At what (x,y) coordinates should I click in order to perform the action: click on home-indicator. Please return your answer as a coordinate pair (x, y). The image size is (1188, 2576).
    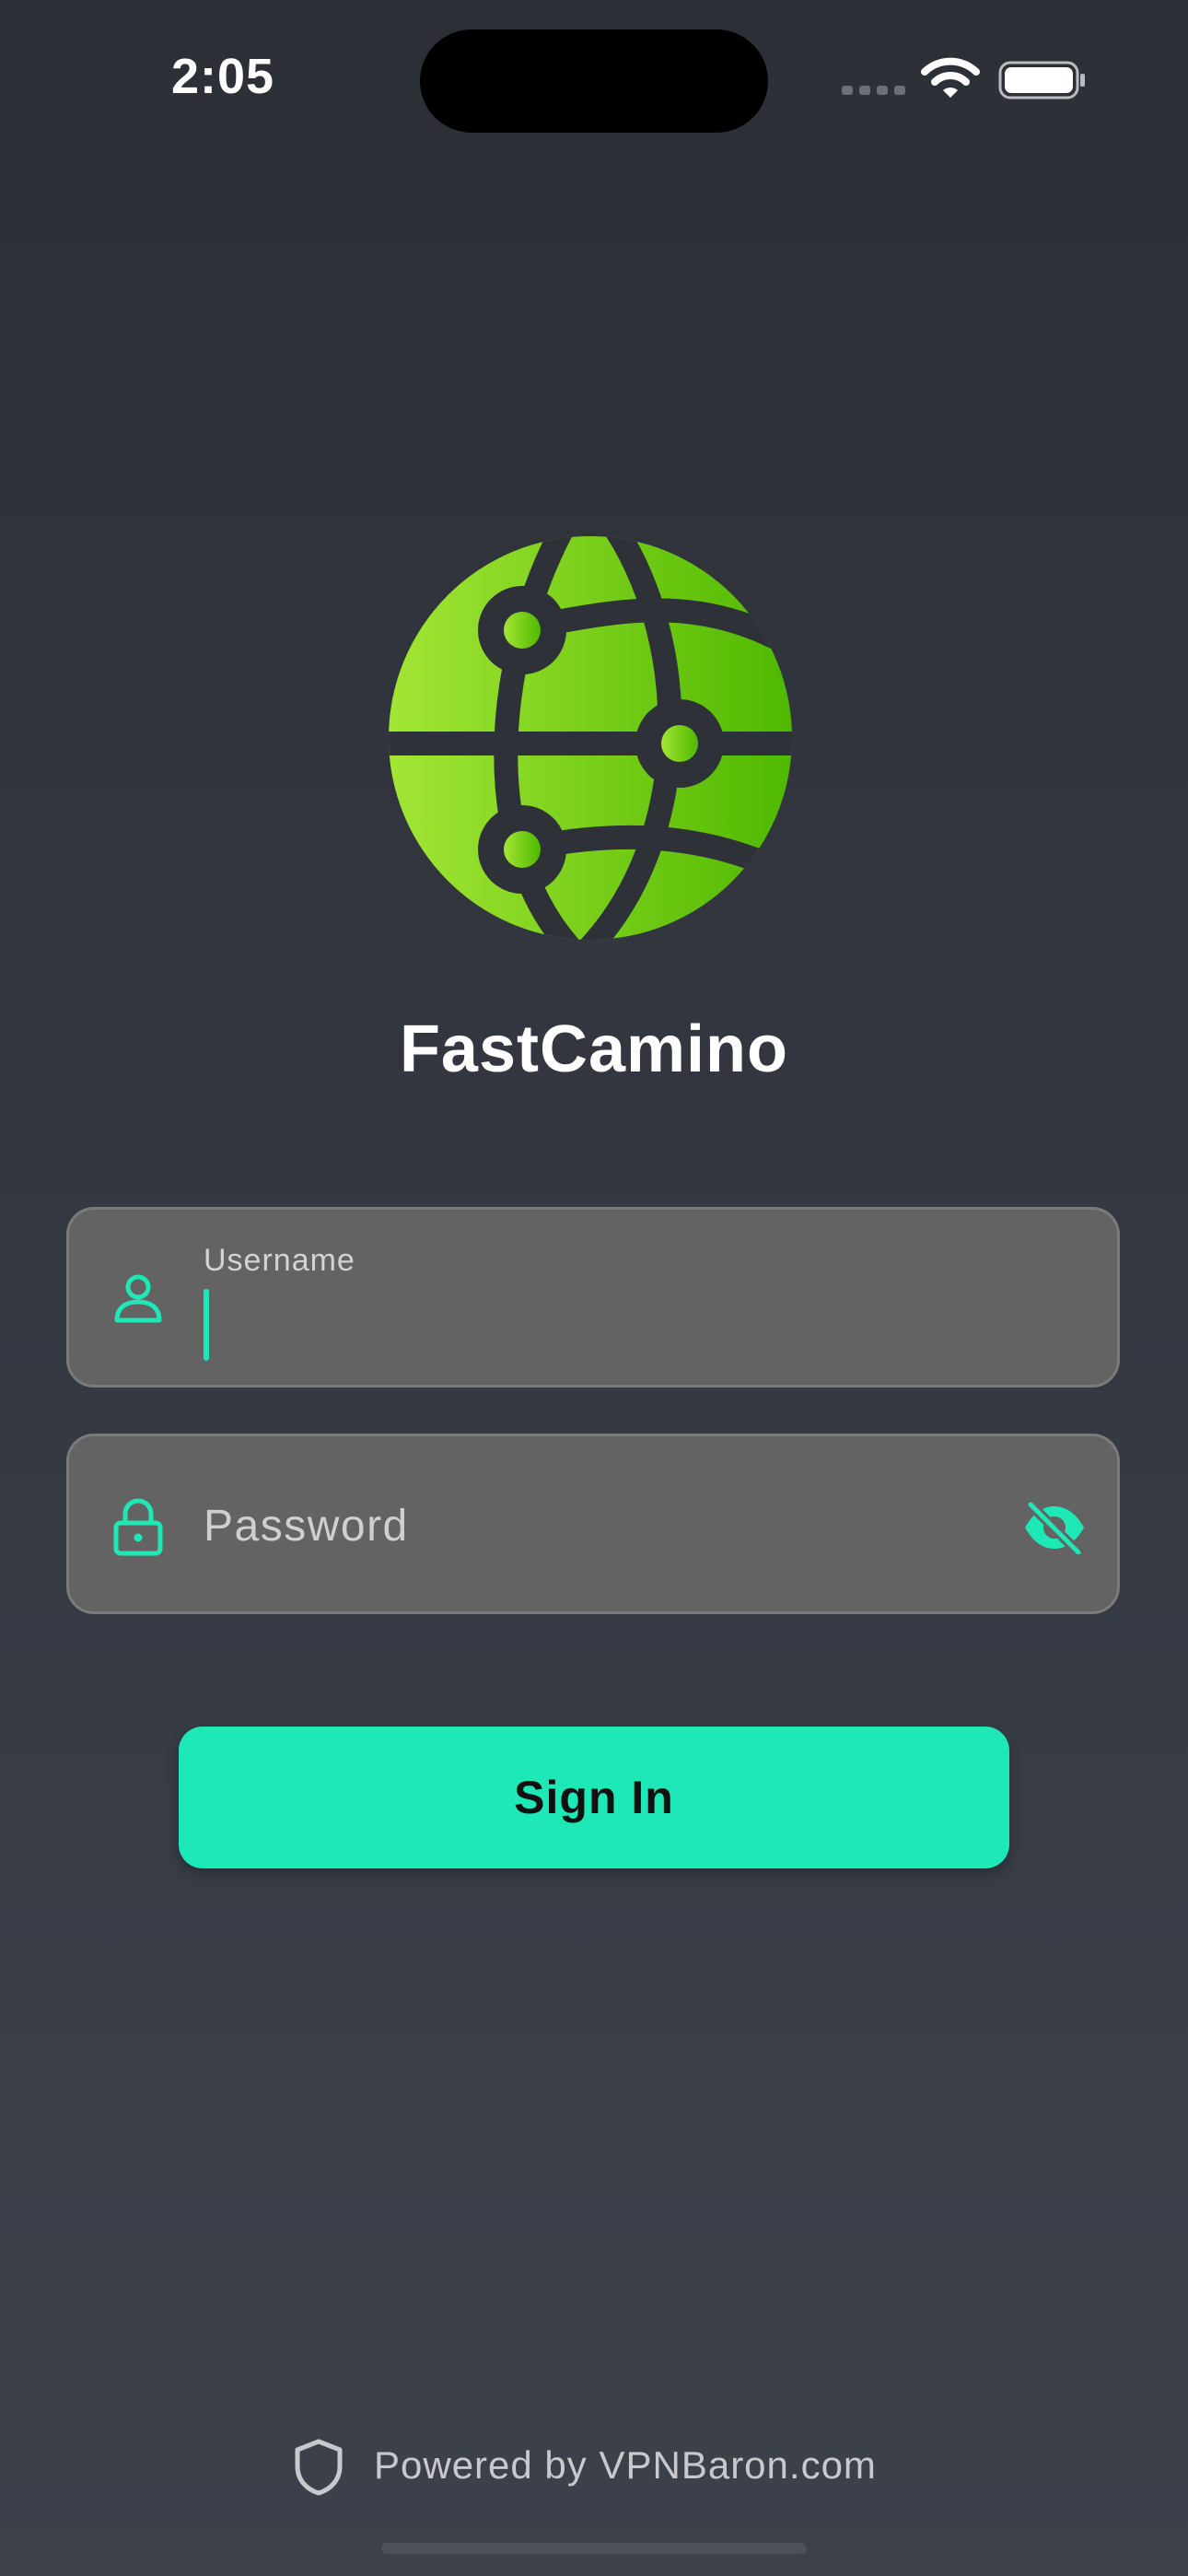
    Looking at the image, I should click on (594, 2548).